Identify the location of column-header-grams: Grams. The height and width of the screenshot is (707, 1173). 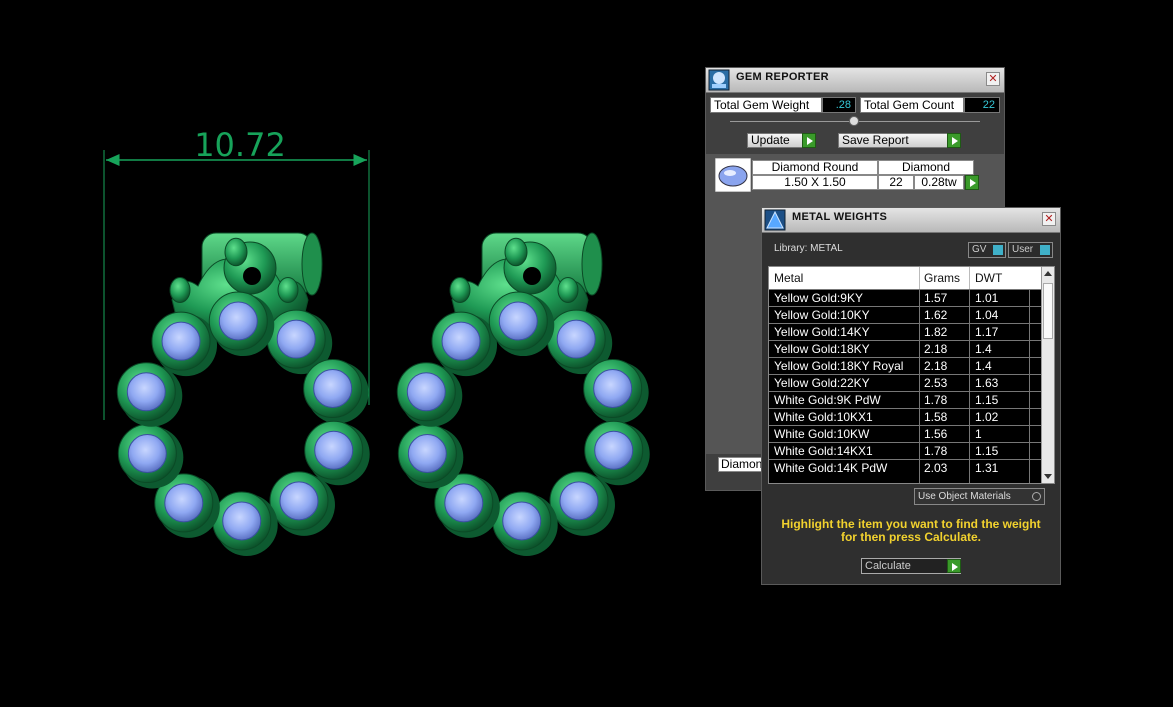
(942, 278).